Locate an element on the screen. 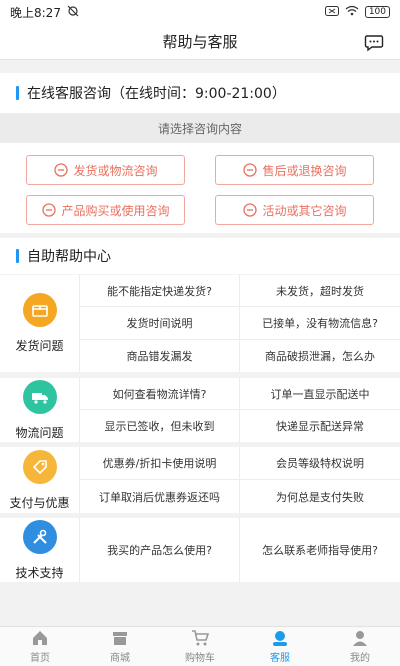 This screenshot has height=666, width=400. alarm-off-icon is located at coordinates (73, 12).